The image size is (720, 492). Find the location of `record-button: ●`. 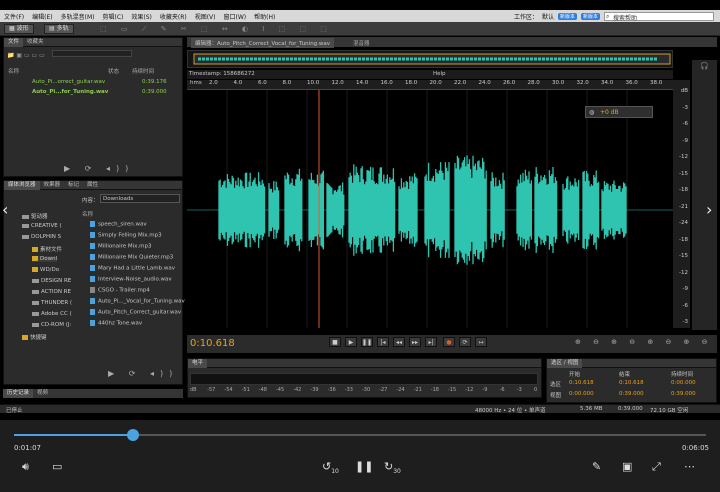

record-button: ● is located at coordinates (449, 342).